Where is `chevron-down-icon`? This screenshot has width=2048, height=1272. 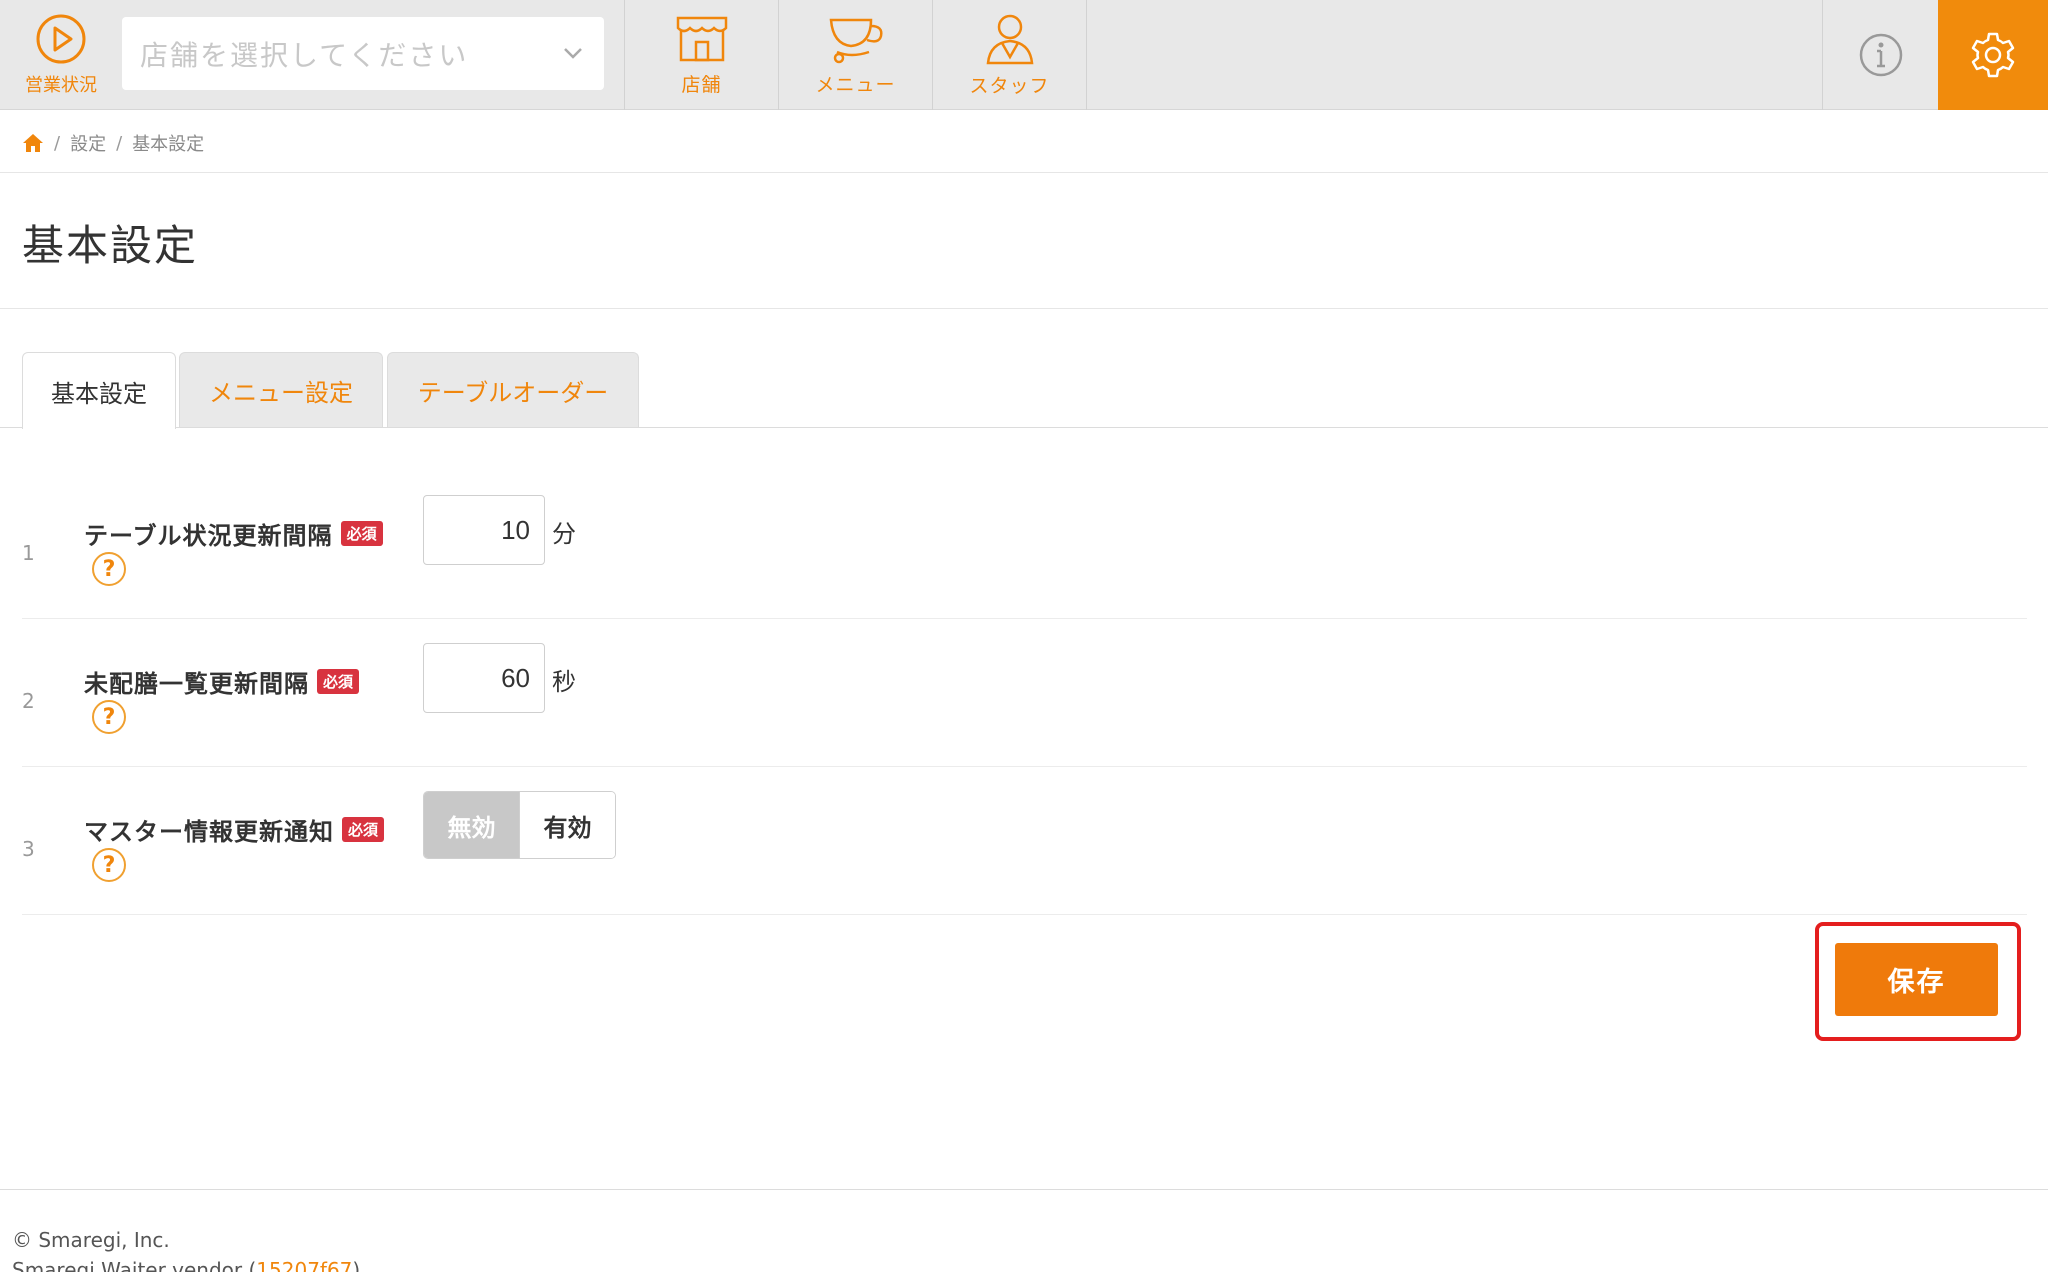 chevron-down-icon is located at coordinates (573, 53).